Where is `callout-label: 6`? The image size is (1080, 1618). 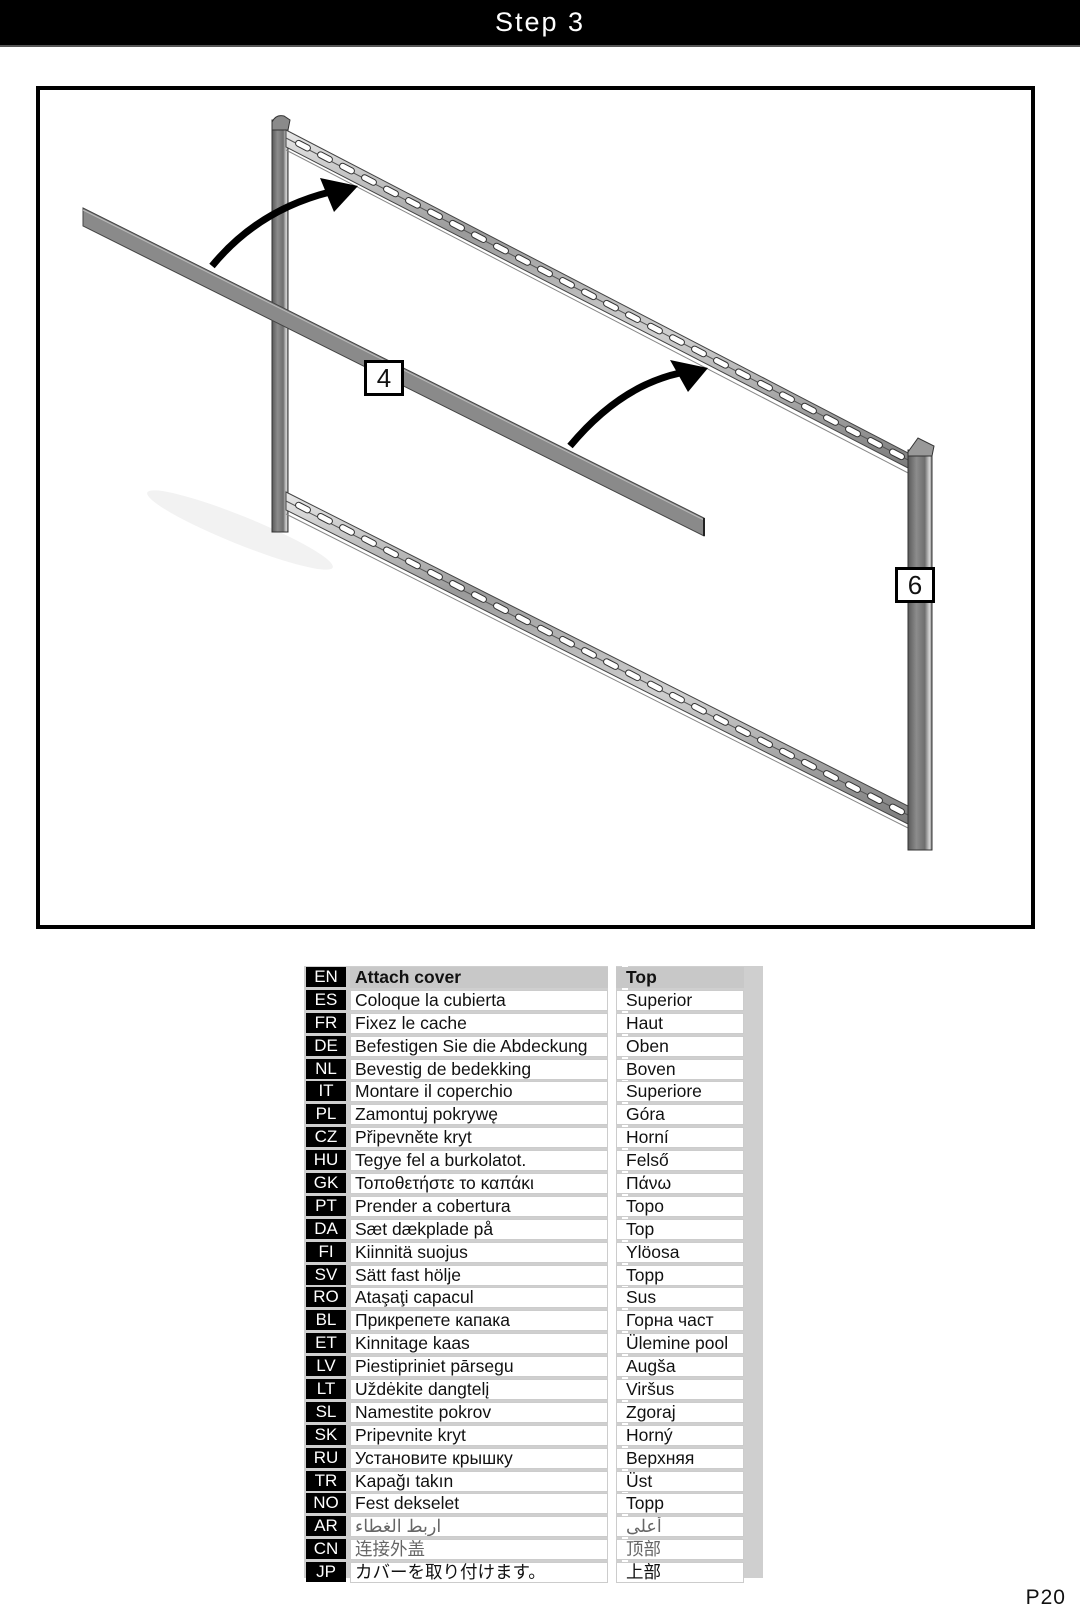 callout-label: 6 is located at coordinates (915, 584).